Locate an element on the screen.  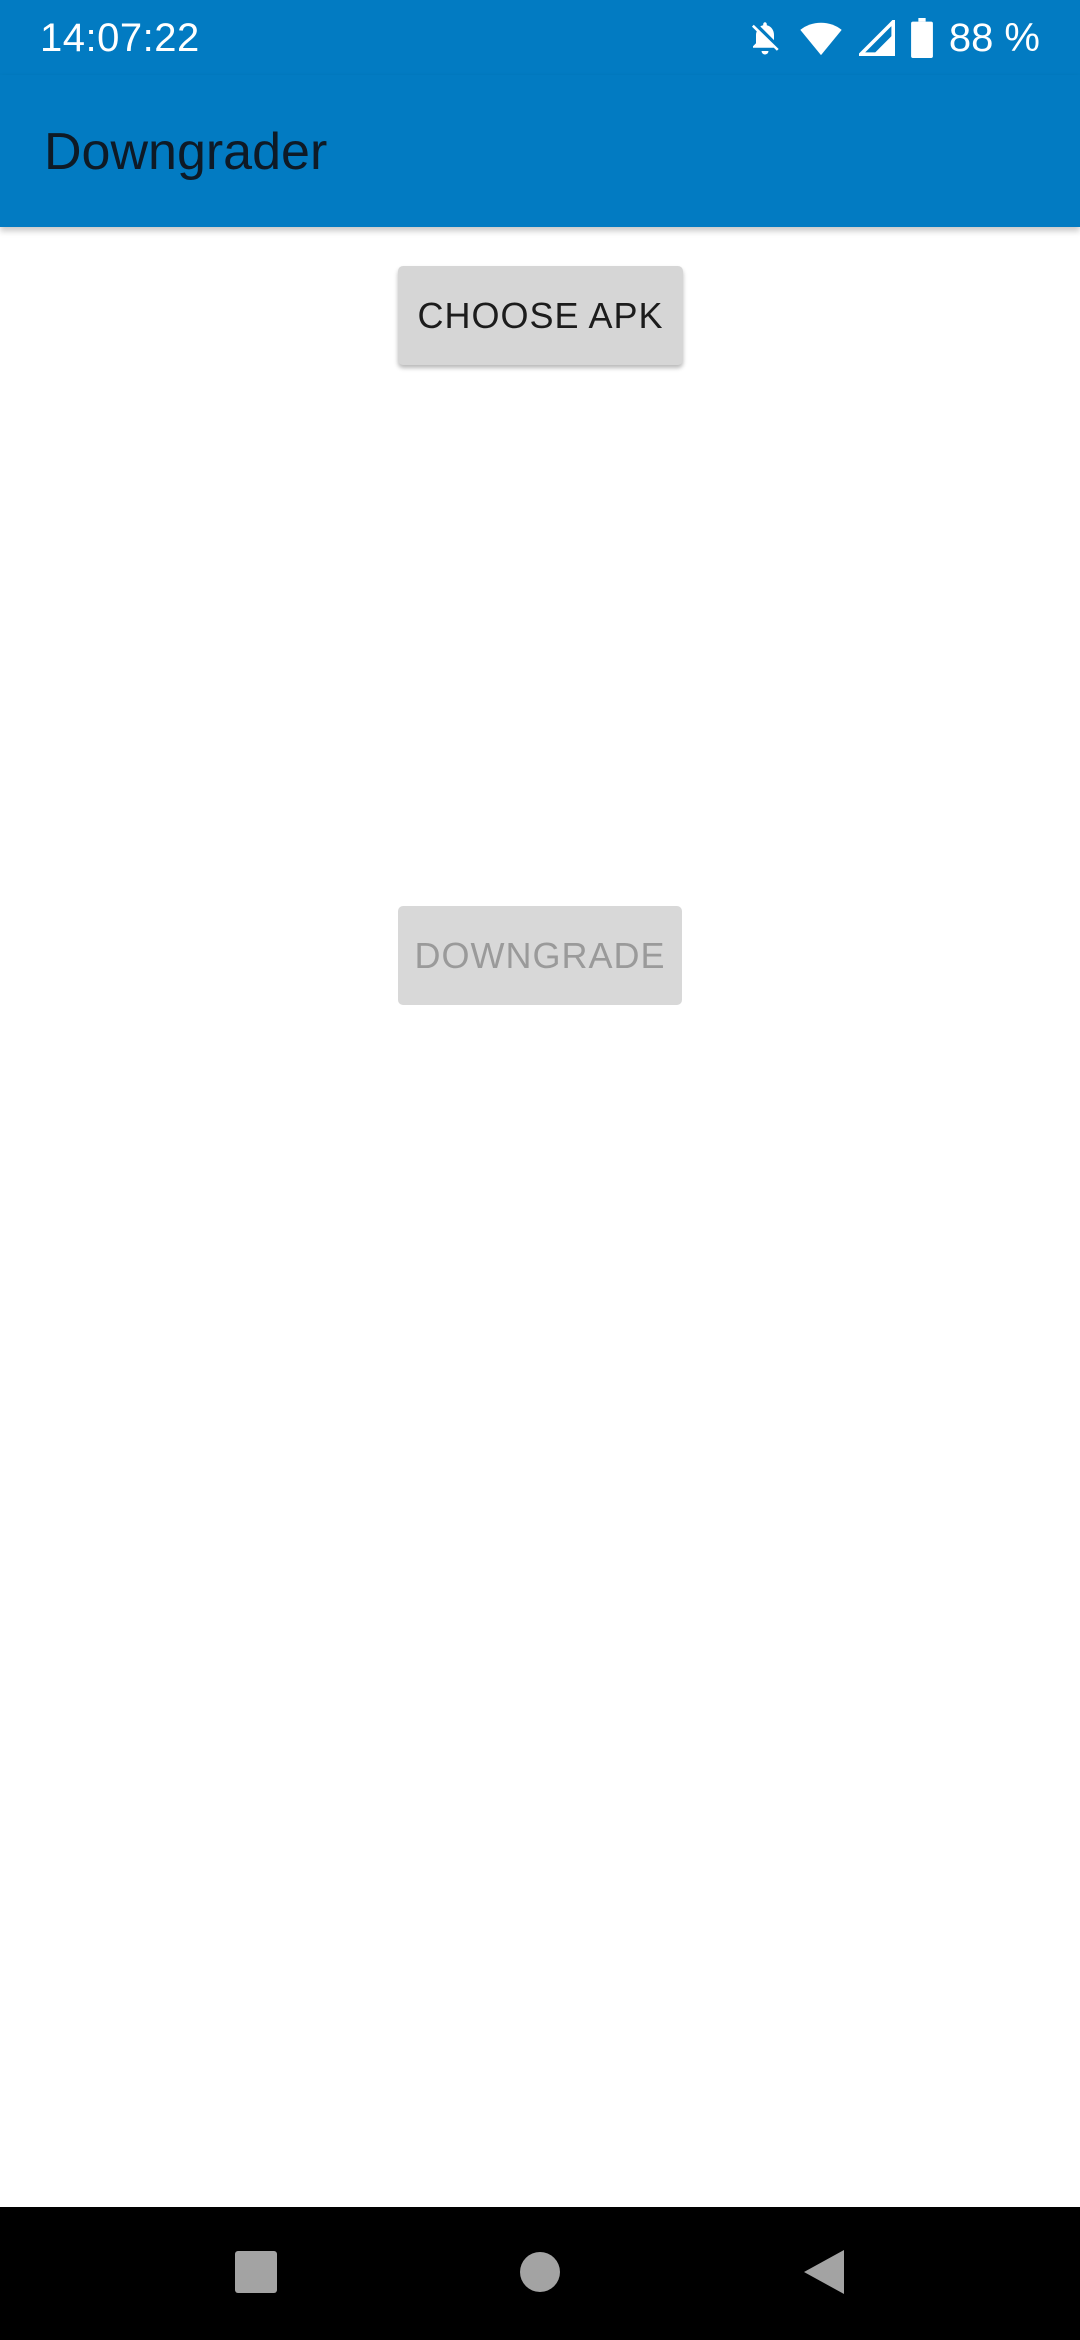
notifications-off-icon is located at coordinates (765, 38).